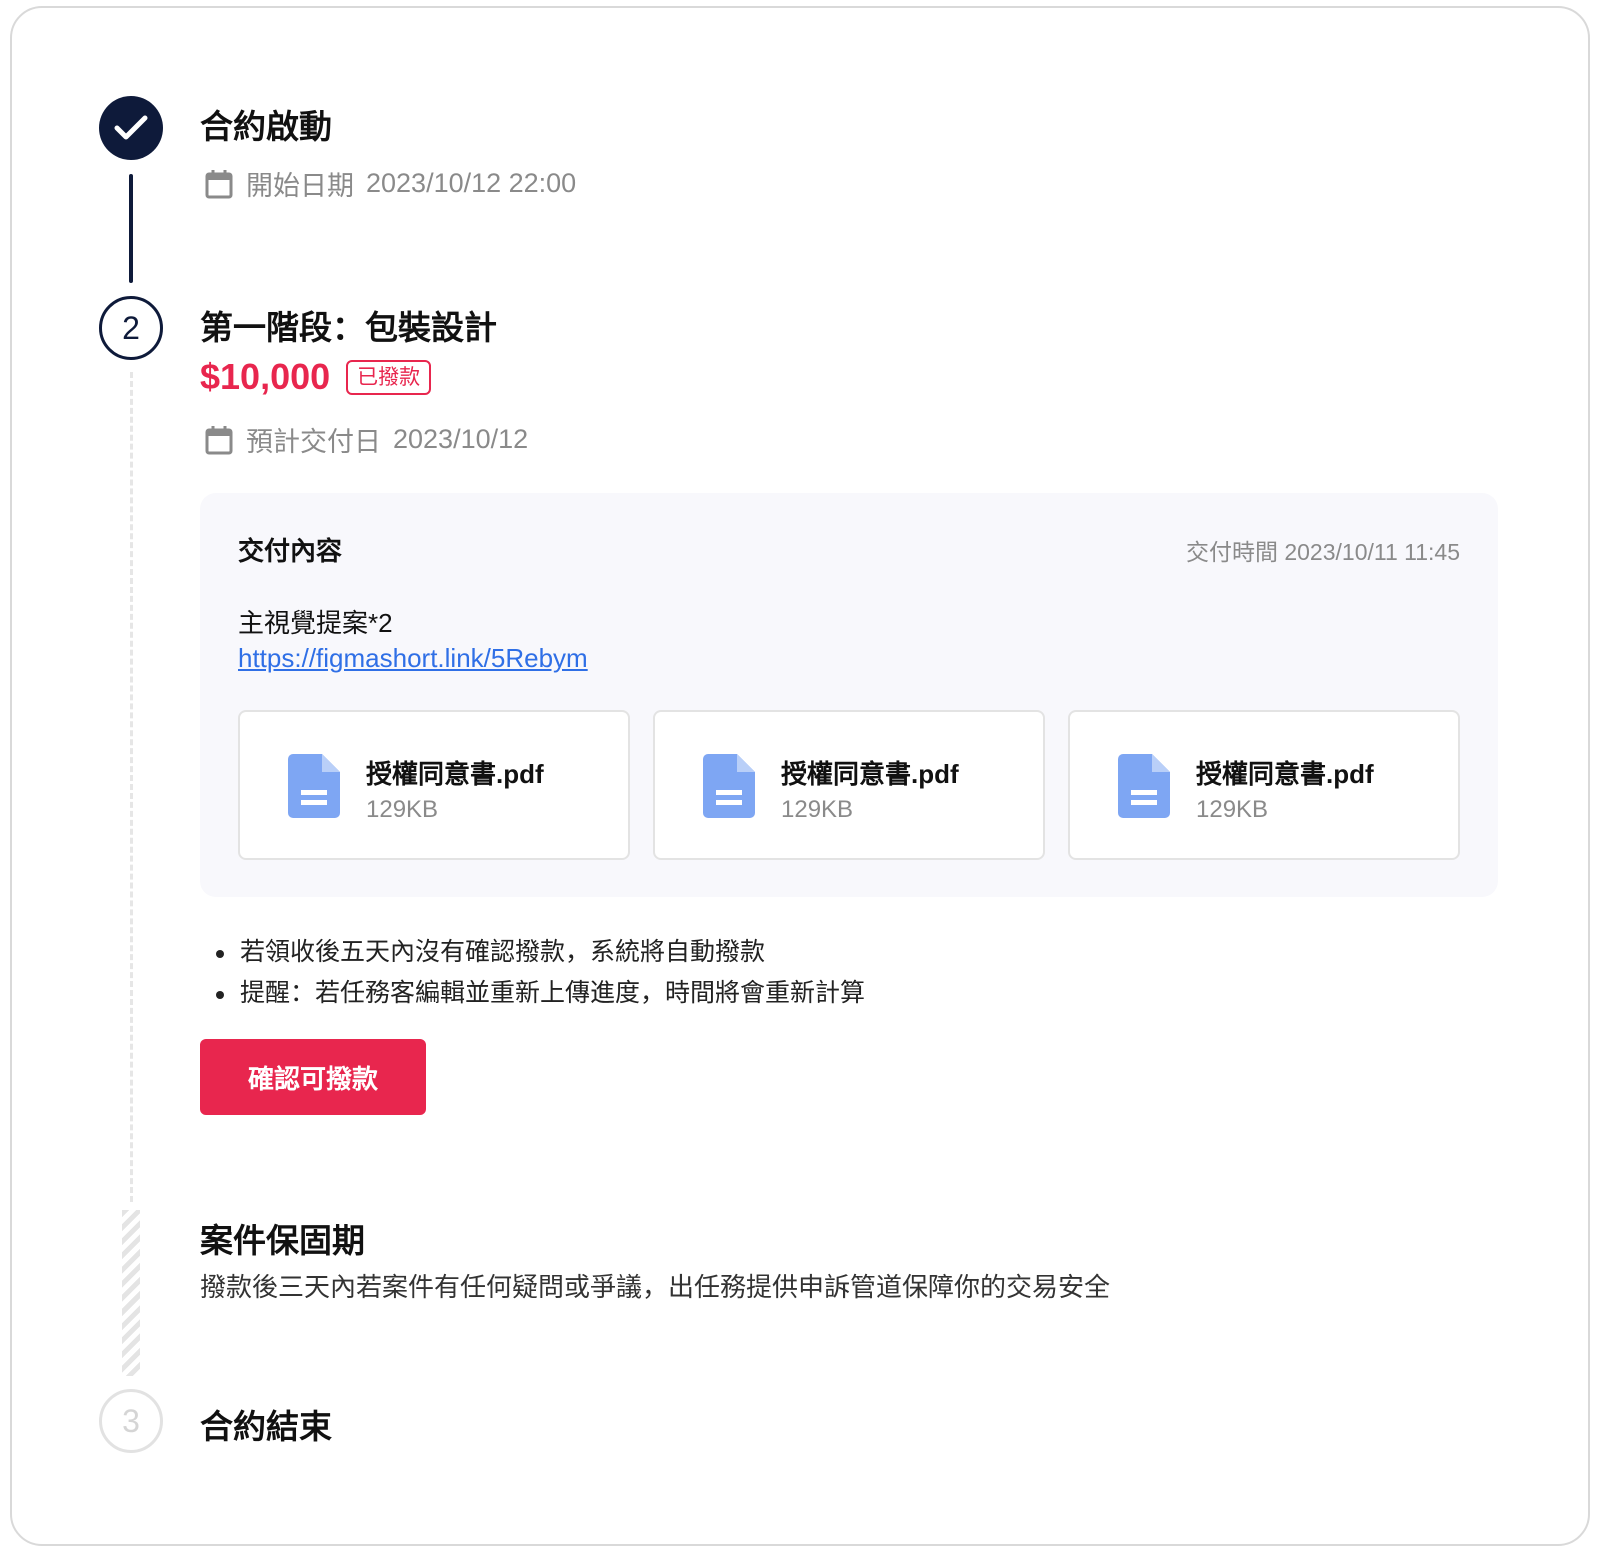  Describe the element at coordinates (266, 126) in the screenshot. I see `step-title-start: 合約啟動` at that location.